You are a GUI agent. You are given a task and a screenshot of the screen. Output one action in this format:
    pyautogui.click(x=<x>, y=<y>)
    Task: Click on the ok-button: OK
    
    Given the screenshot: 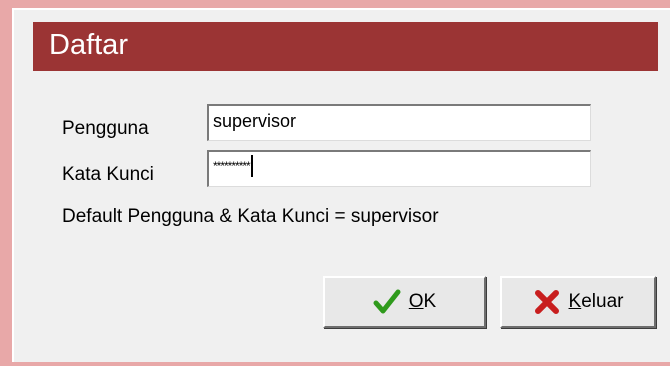 What is the action you would take?
    pyautogui.click(x=404, y=302)
    